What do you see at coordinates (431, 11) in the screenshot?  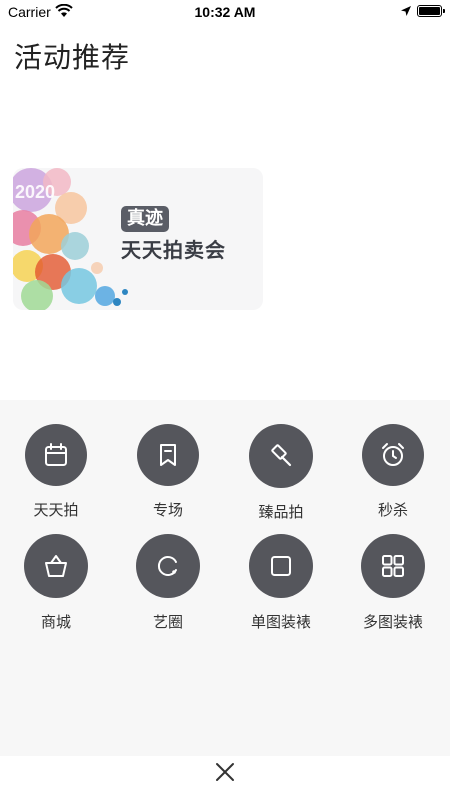 I see `battery-icon` at bounding box center [431, 11].